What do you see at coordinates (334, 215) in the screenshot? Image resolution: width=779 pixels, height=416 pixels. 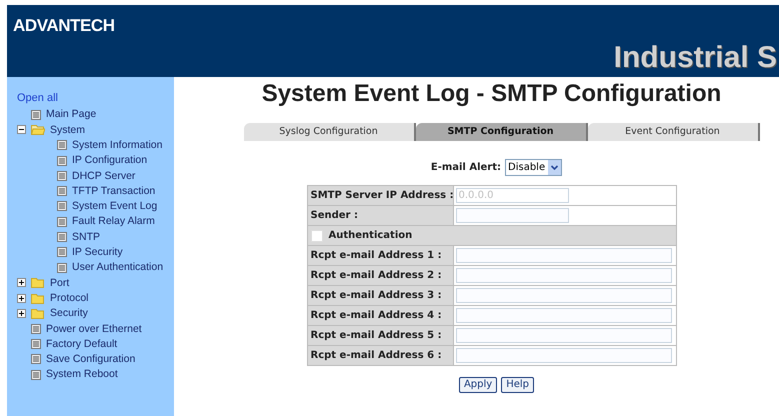 I see `field-label: Sender :` at bounding box center [334, 215].